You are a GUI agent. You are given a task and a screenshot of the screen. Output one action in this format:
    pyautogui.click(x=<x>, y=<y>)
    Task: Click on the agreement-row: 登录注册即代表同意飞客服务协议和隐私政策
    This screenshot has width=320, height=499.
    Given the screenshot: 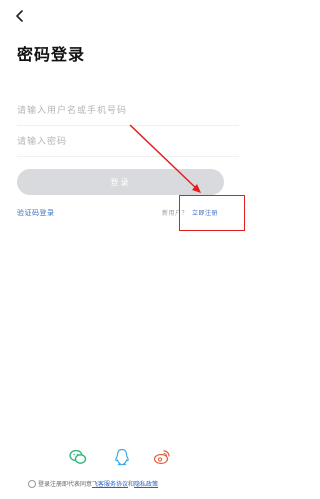 What is the action you would take?
    pyautogui.click(x=136, y=484)
    